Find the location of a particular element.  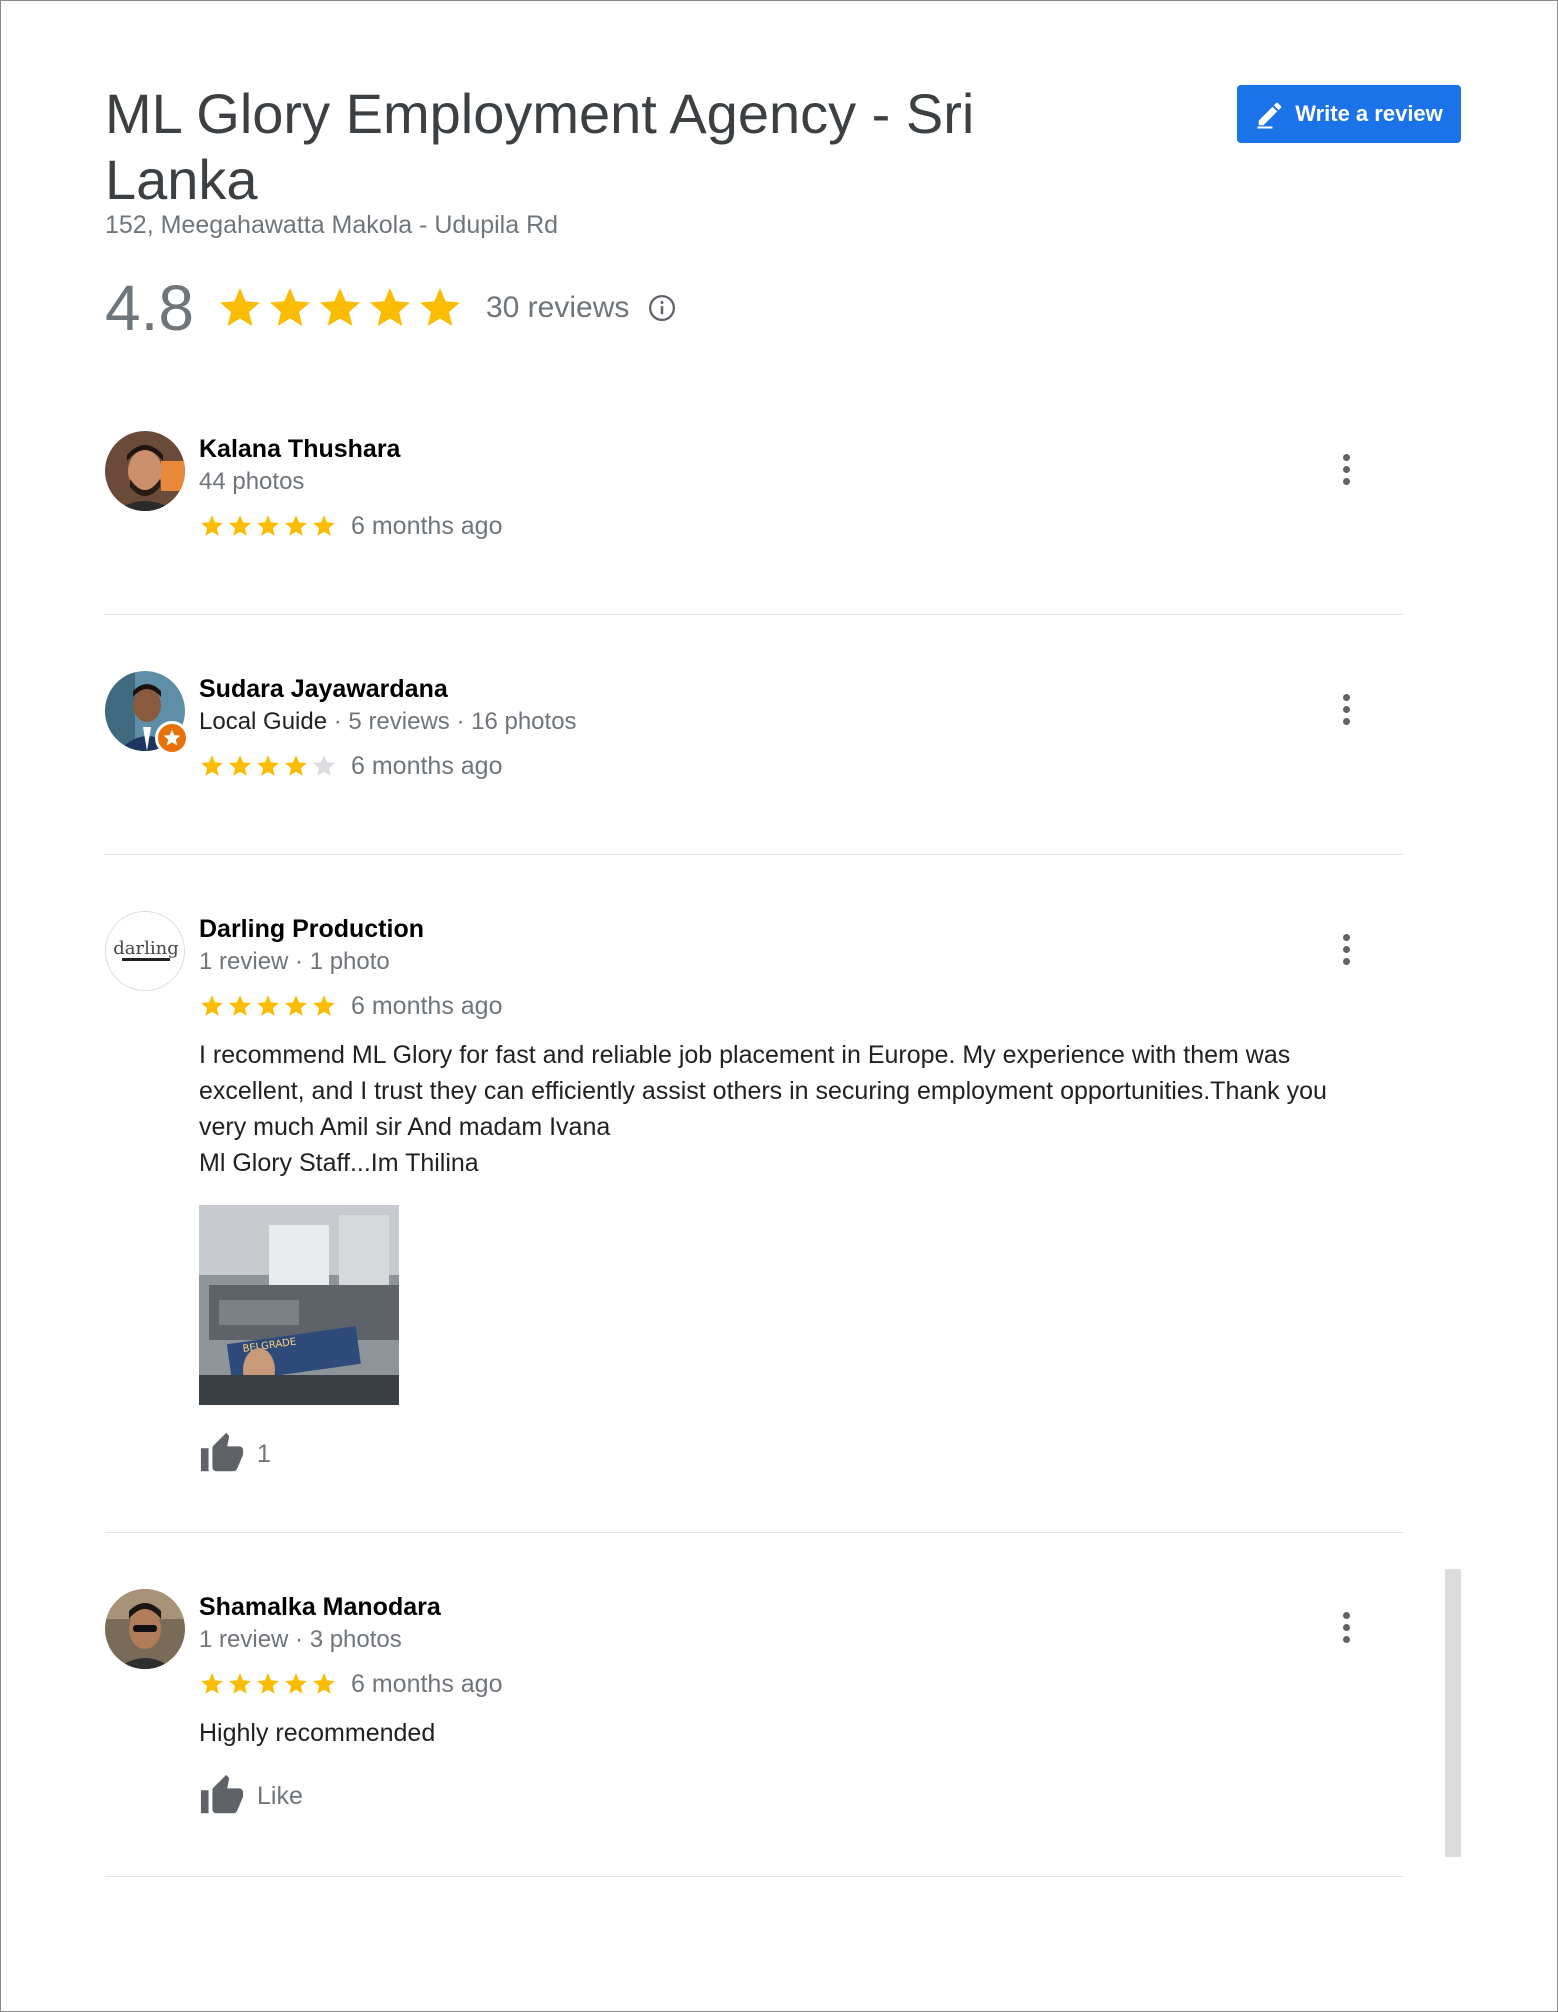

info-icon is located at coordinates (662, 308).